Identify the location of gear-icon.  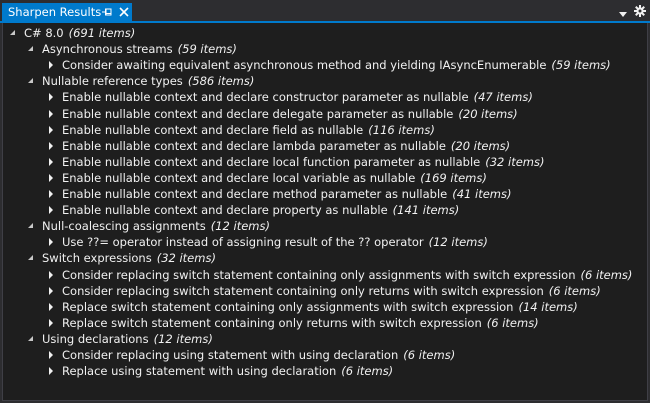
(640, 11).